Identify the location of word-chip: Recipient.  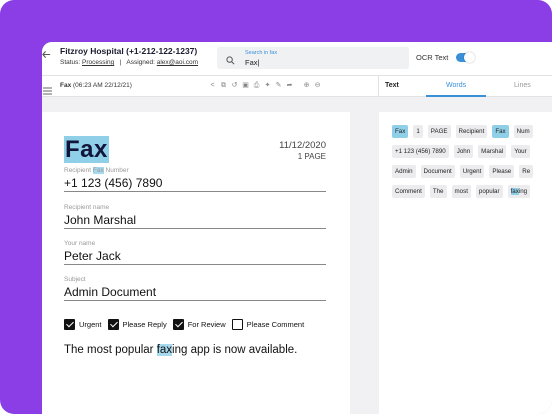
(471, 131).